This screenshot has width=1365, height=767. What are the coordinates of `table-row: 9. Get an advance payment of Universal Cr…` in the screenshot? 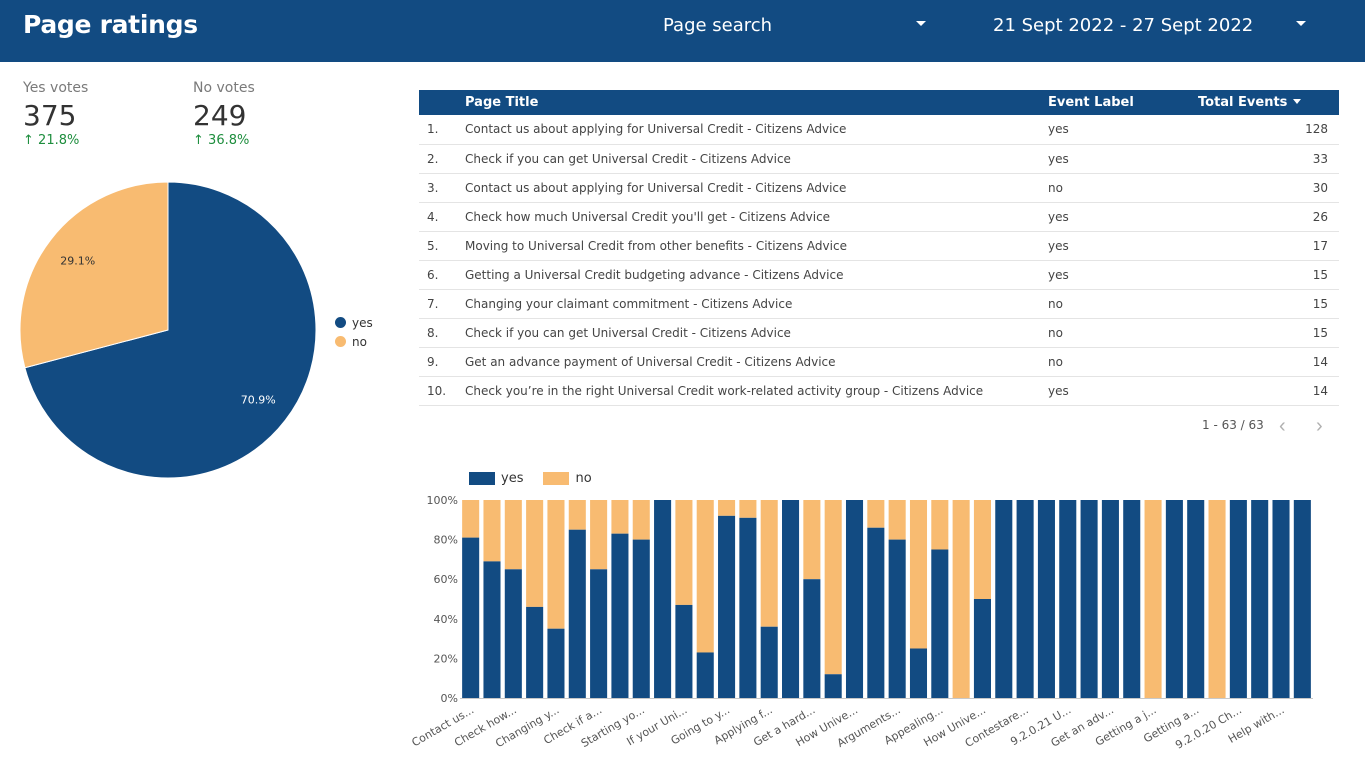 It's located at (879, 362).